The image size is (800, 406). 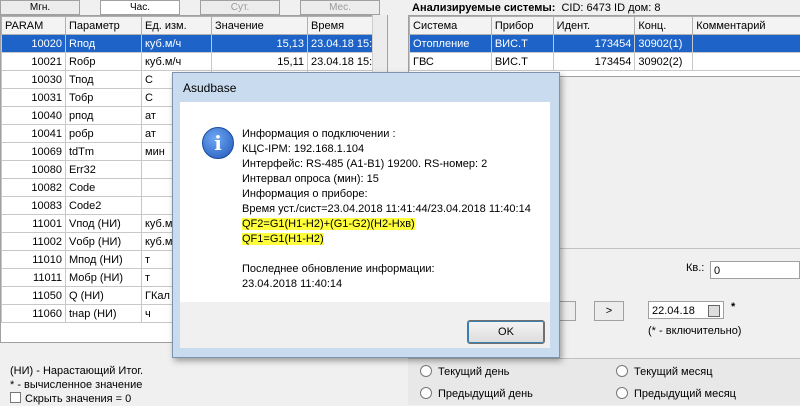 What do you see at coordinates (694, 331) in the screenshot?
I see `inclusive-hint: (* - включительно)` at bounding box center [694, 331].